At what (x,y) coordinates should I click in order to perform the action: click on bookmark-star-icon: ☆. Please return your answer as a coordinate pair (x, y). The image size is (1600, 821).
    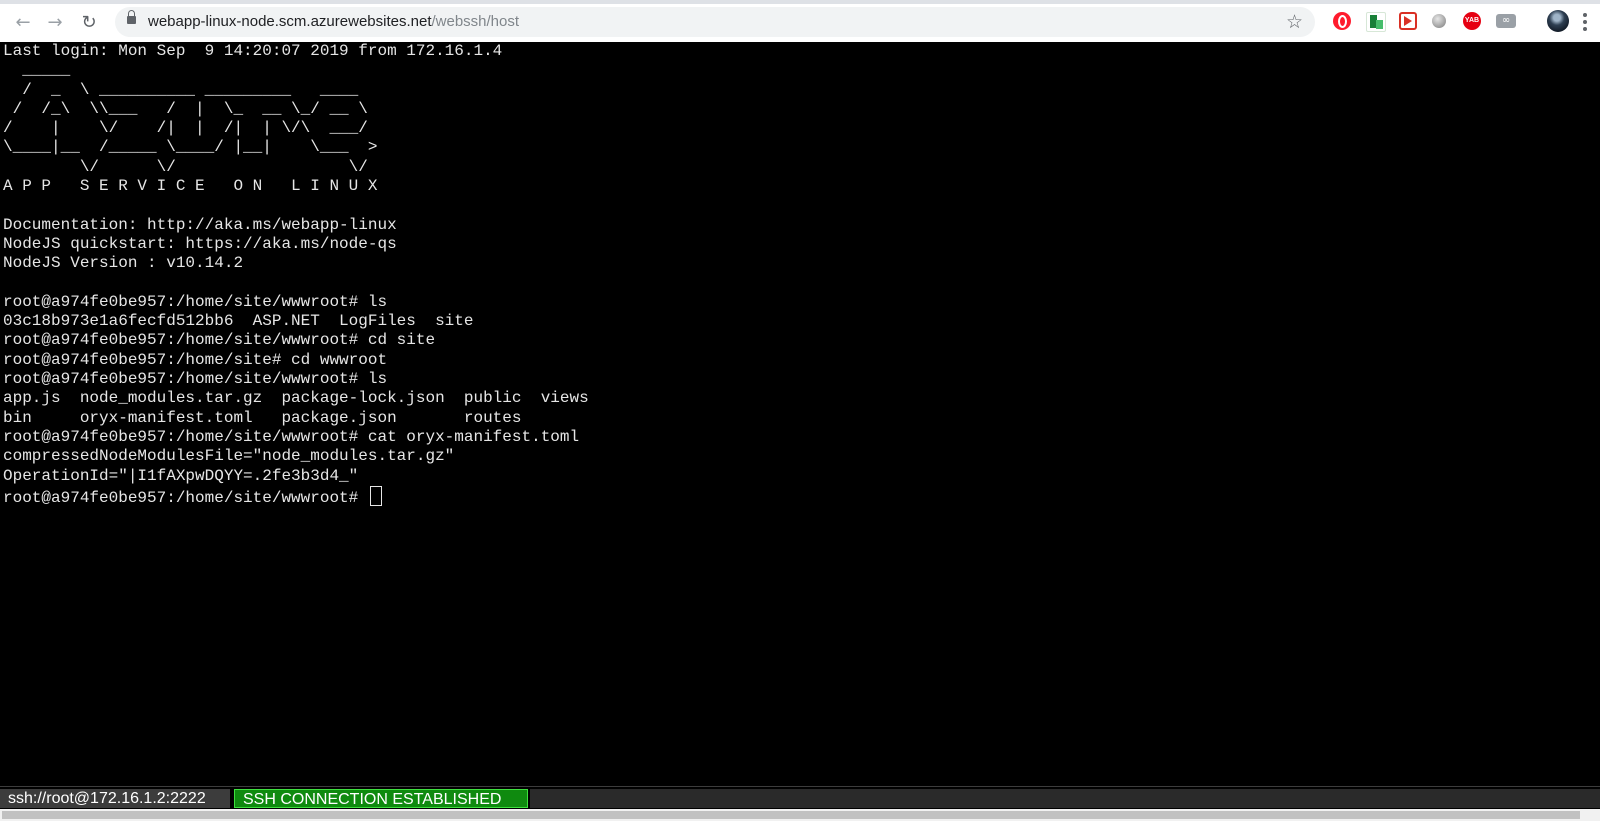
    Looking at the image, I should click on (1294, 22).